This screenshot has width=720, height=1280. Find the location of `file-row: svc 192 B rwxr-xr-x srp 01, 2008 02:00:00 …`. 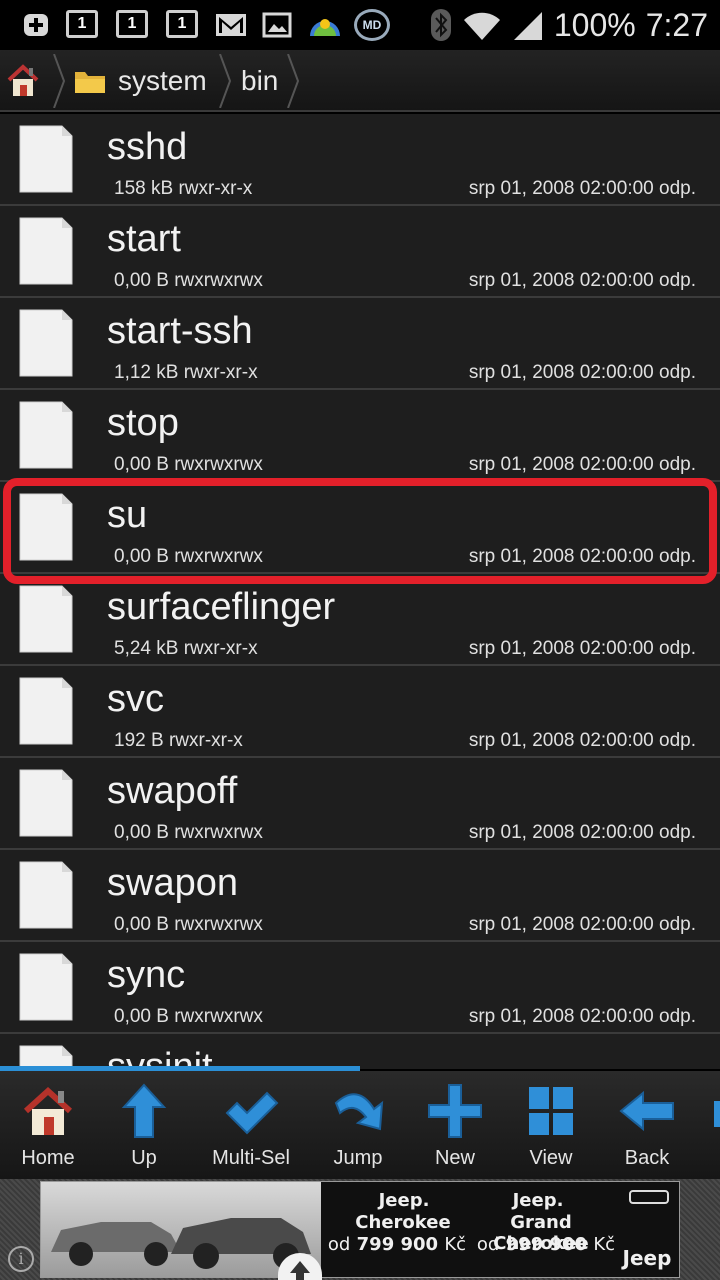

file-row: svc 192 B rwxr-xr-x srp 01, 2008 02:00:00 … is located at coordinates (360, 712).